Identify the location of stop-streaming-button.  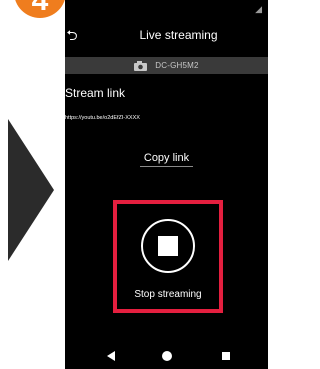
(168, 246).